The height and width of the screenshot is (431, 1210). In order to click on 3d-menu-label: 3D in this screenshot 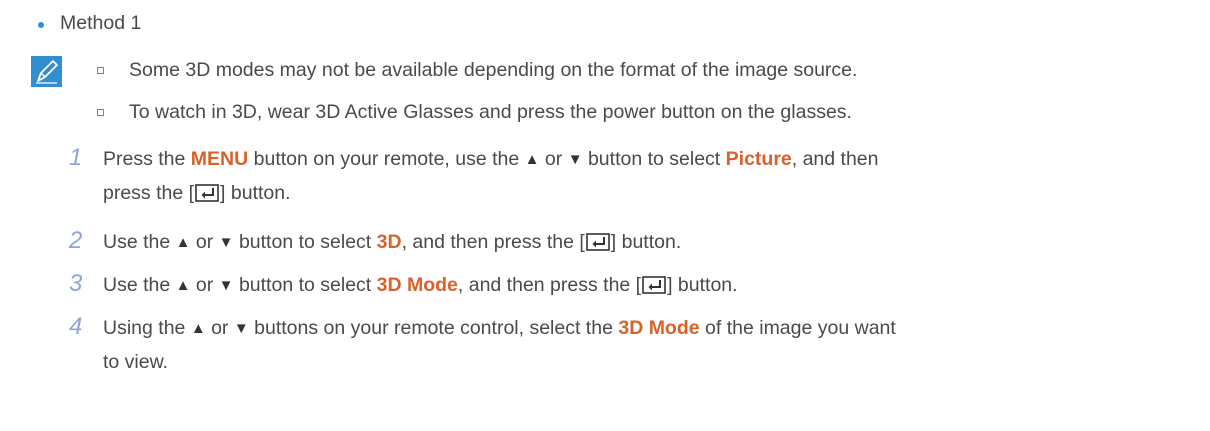, I will do `click(389, 242)`.